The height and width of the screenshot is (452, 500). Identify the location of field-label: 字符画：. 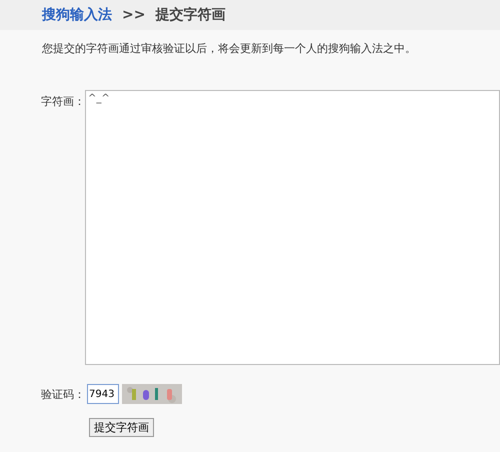
(62, 102).